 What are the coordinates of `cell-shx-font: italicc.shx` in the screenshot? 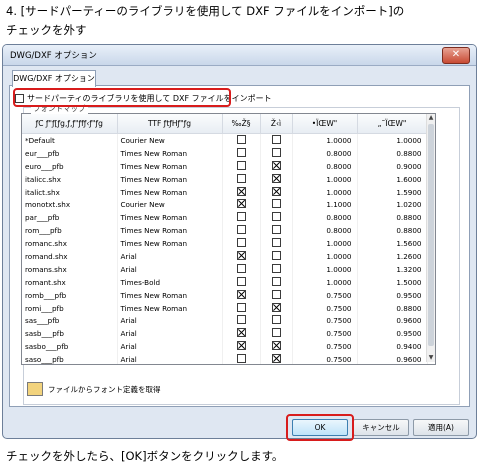 It's located at (70, 179).